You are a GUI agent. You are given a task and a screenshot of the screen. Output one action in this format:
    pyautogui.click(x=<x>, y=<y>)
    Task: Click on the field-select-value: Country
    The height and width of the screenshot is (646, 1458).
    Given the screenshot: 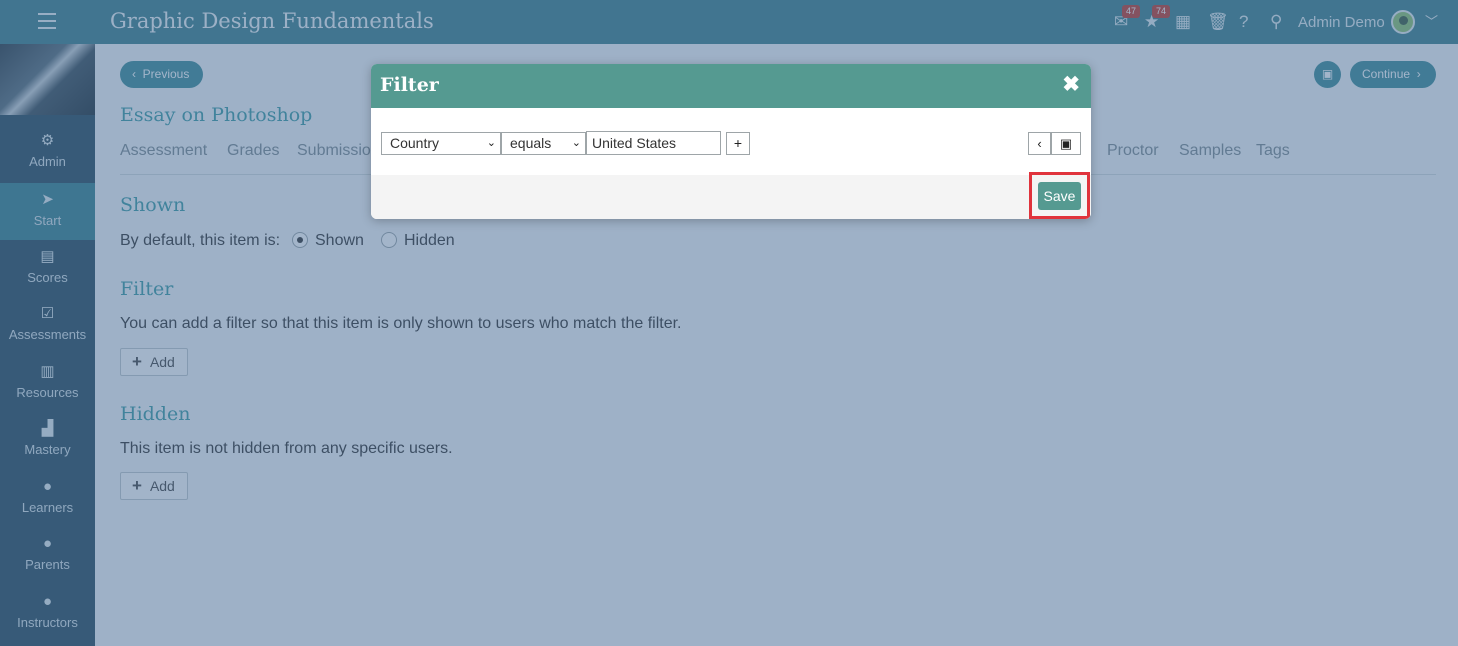 What is the action you would take?
    pyautogui.click(x=415, y=143)
    